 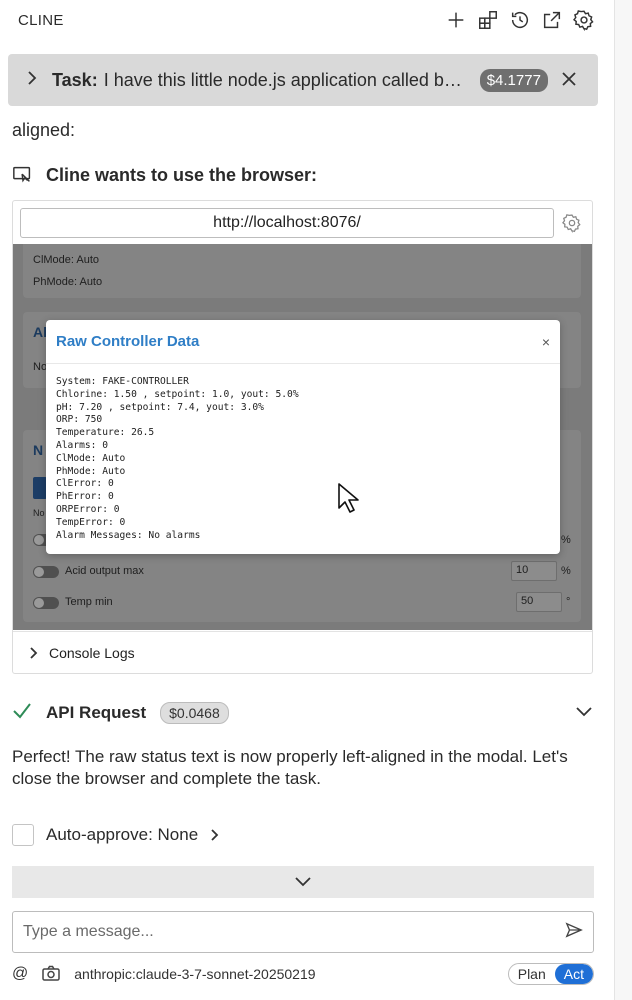 I want to click on screenshot-text: PhMode: Auto, so click(x=68, y=282).